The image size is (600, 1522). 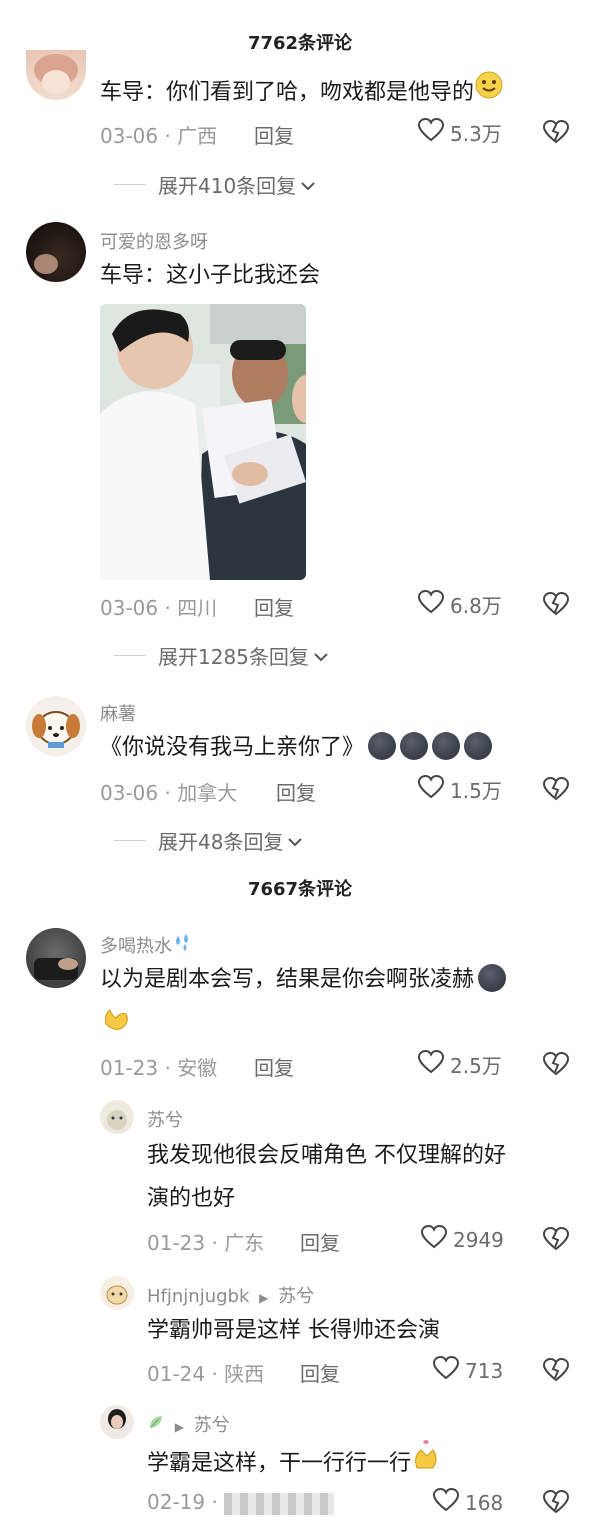 What do you see at coordinates (478, 1239) in the screenshot?
I see `like-count: 2949` at bounding box center [478, 1239].